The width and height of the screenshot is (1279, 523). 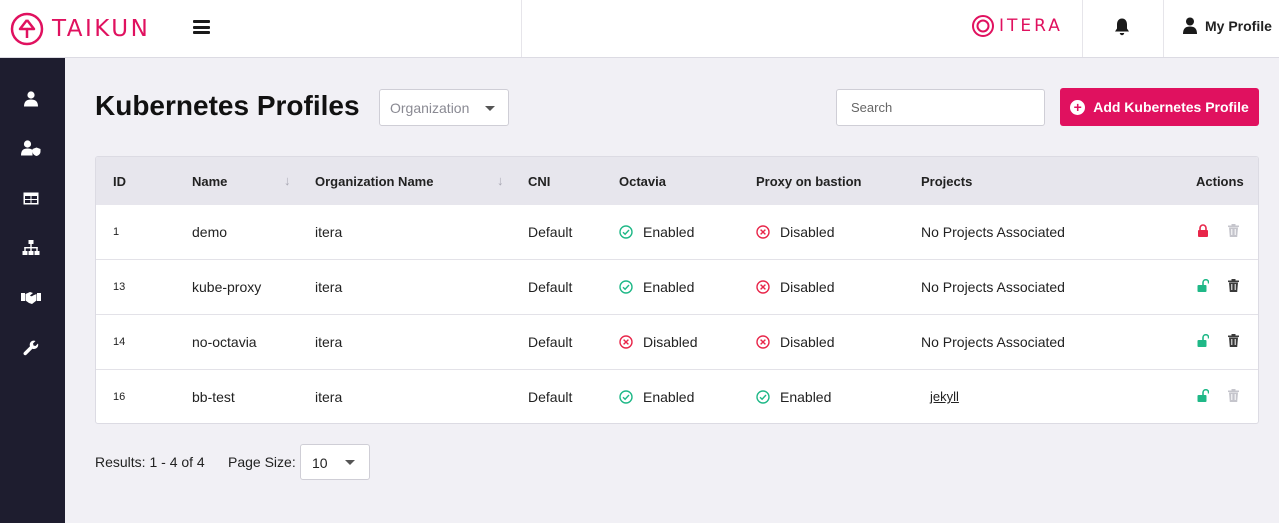 I want to click on name-cell: demo, so click(x=210, y=232).